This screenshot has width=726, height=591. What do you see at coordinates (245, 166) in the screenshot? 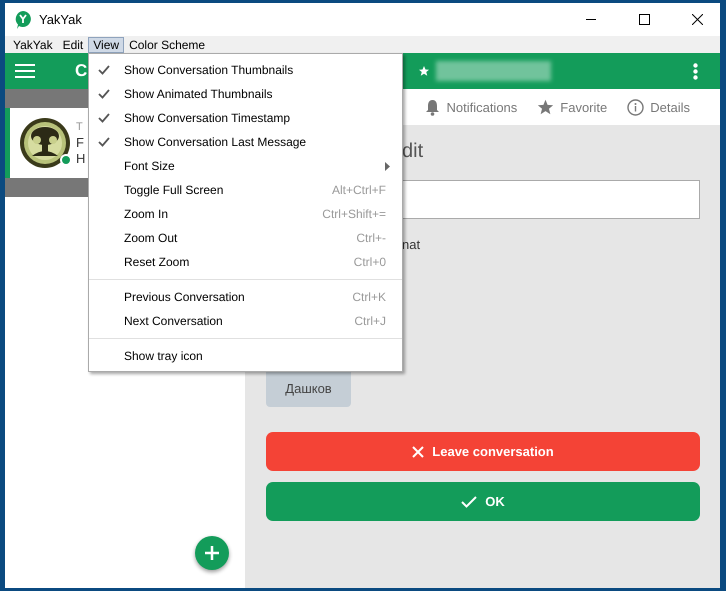
I see `menu-item: Font Size` at bounding box center [245, 166].